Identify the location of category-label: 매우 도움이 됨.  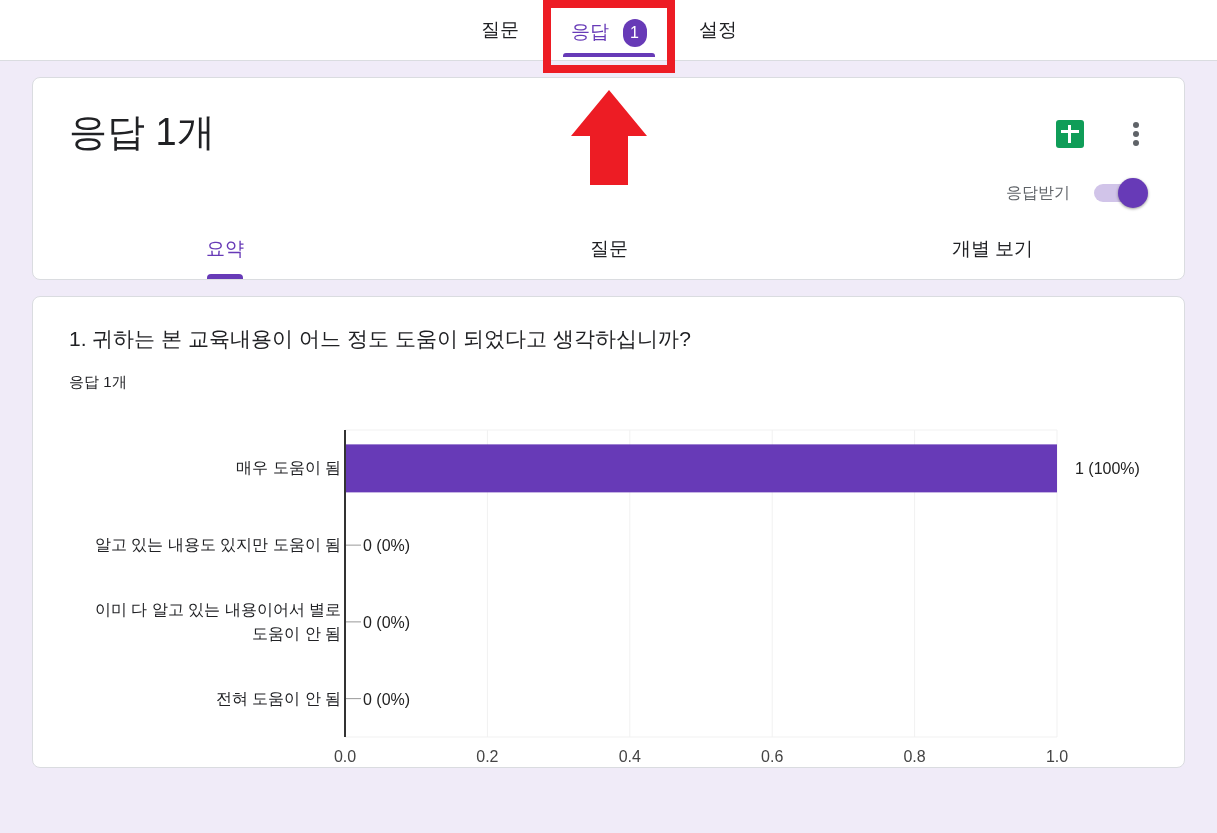
(288, 468).